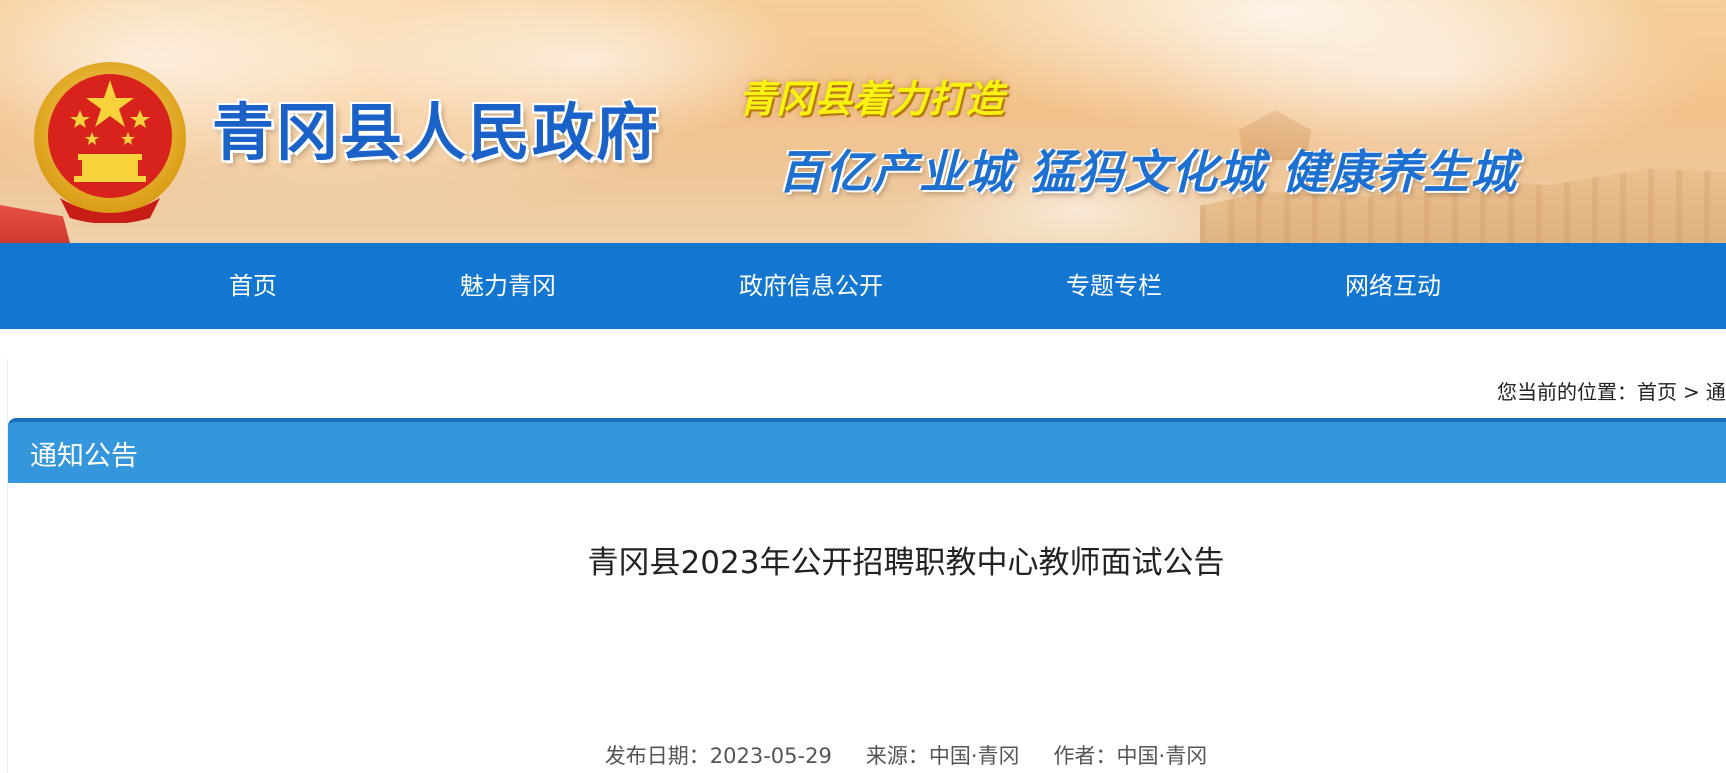  Describe the element at coordinates (1130, 756) in the screenshot. I see `article-author: 作者：中国·青冈` at that location.